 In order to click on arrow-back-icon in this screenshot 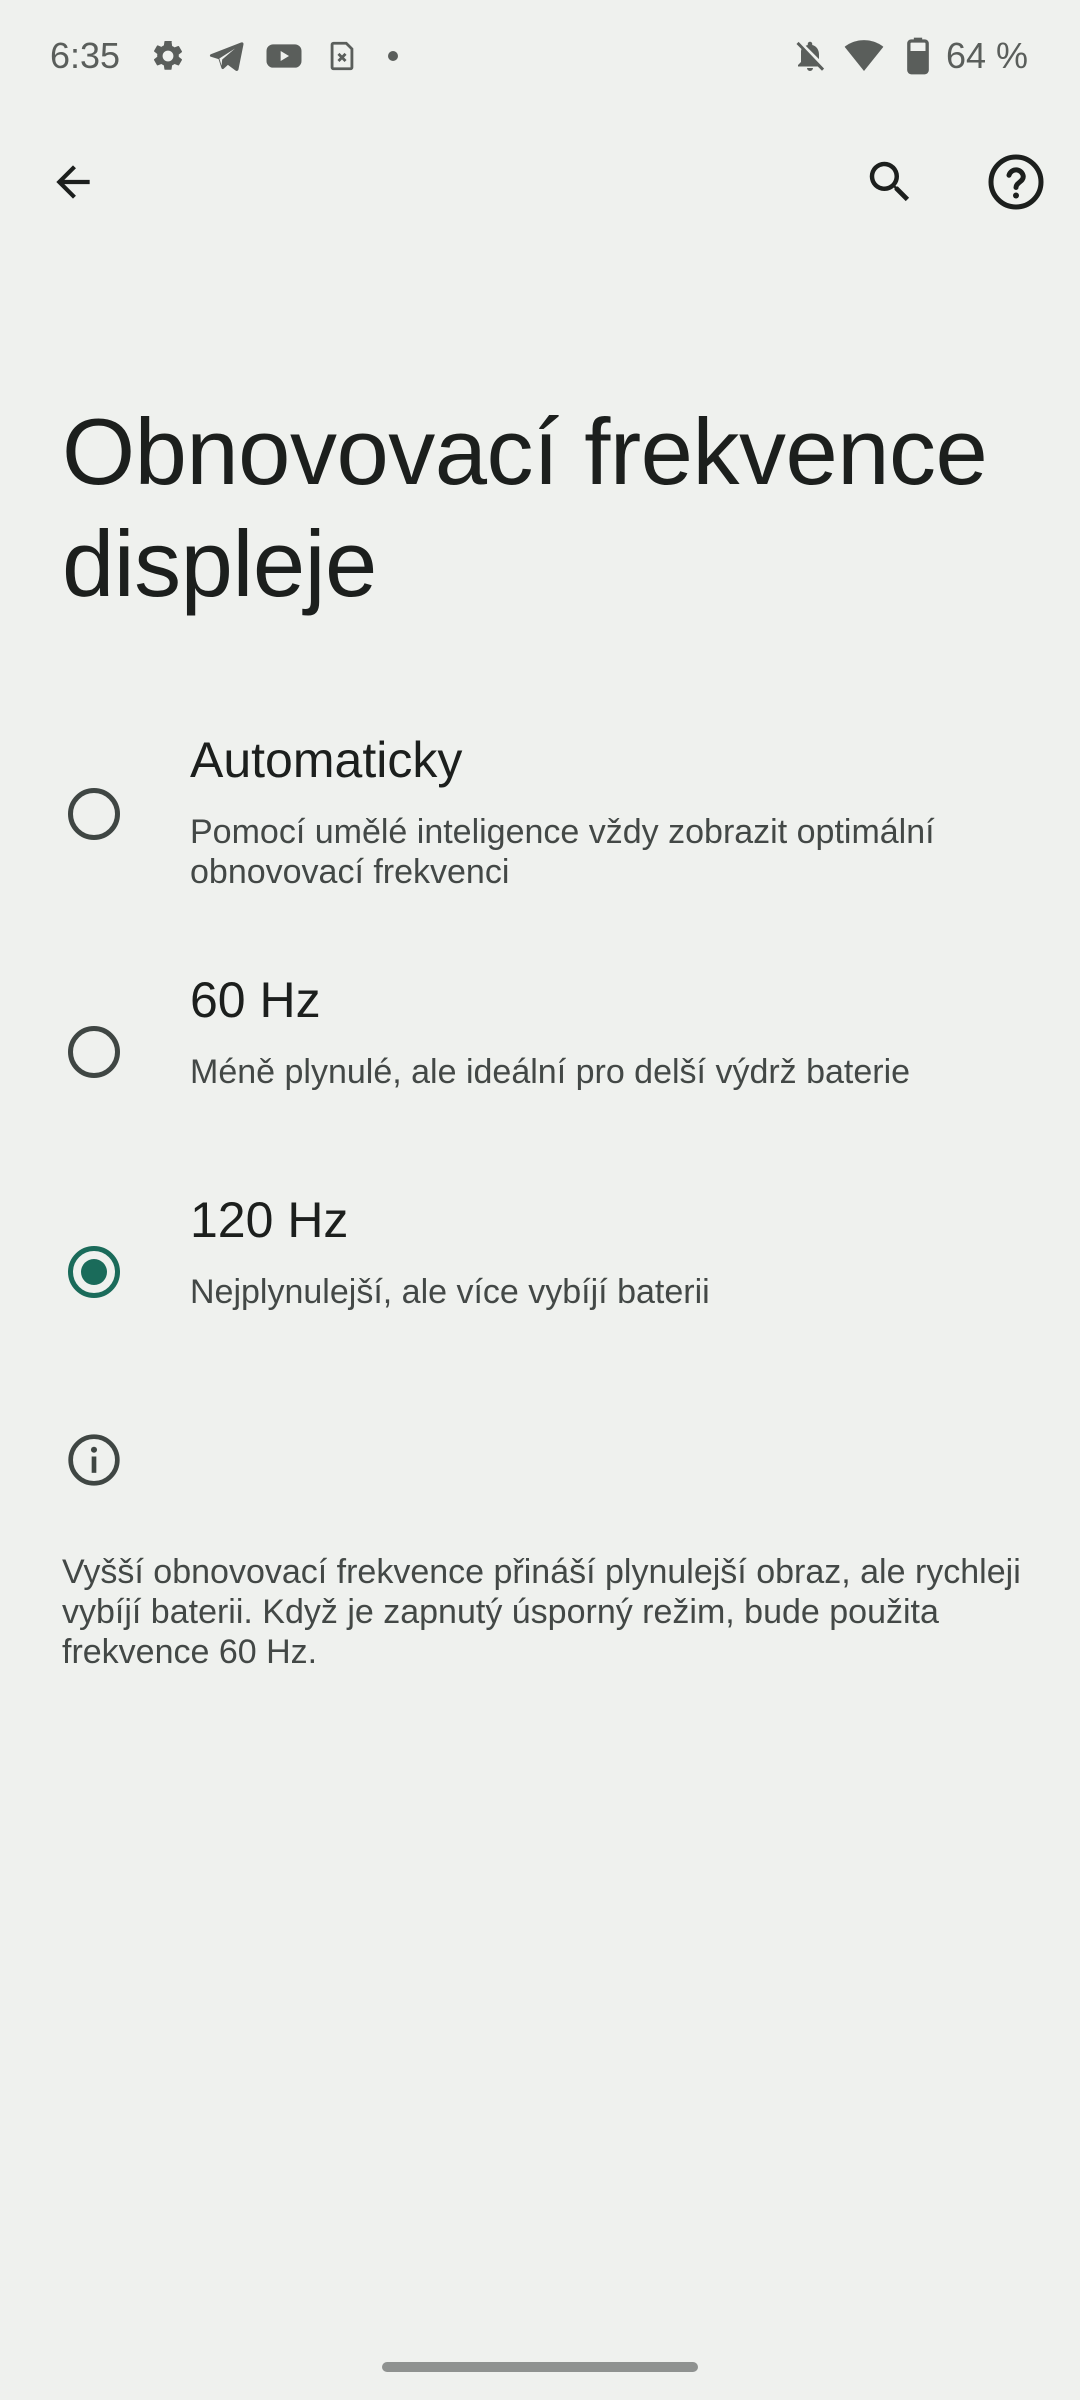, I will do `click(73, 184)`.